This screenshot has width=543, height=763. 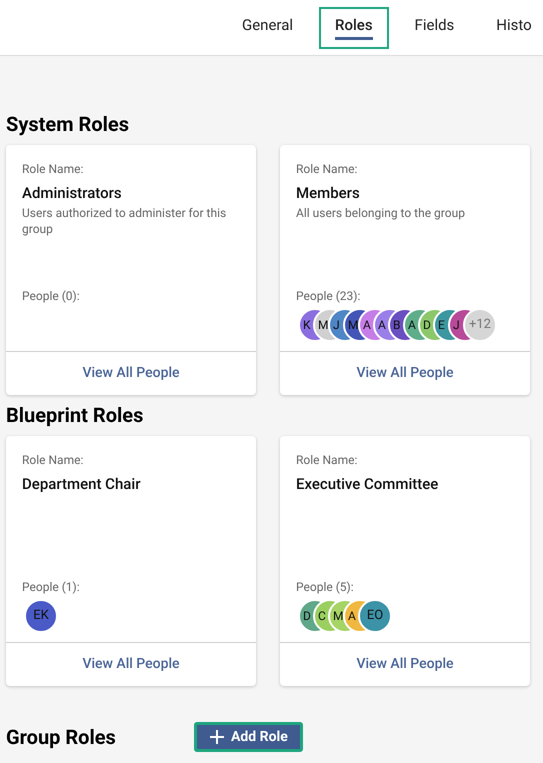 I want to click on people-label: People (1):, so click(x=51, y=587).